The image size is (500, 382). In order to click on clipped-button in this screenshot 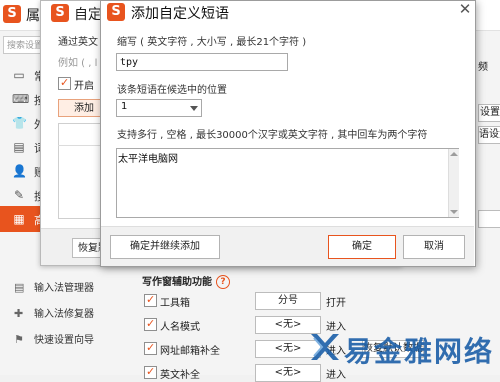, I will do `click(489, 219)`.